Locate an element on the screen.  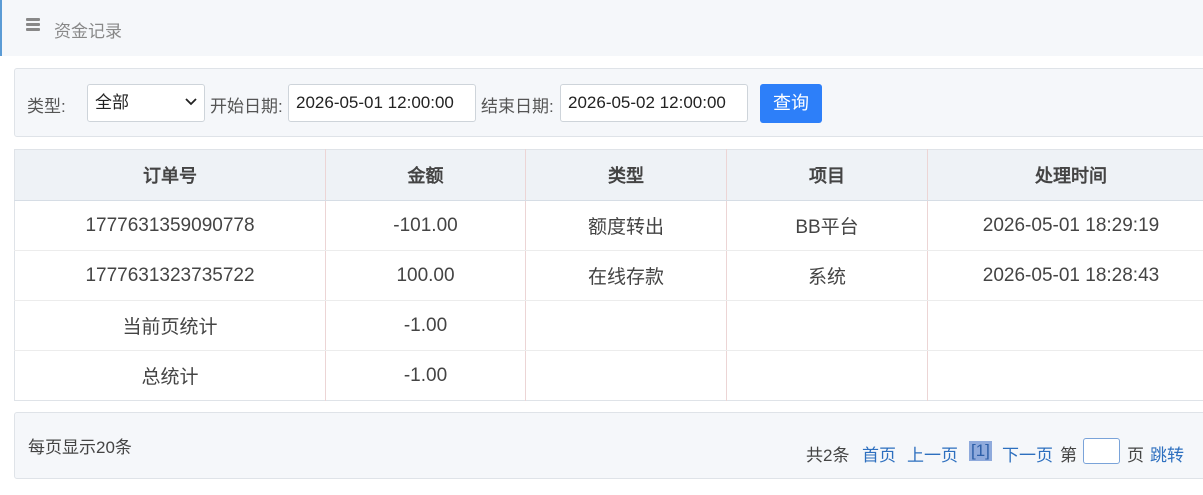
cell-type: 额度转出 is located at coordinates (626, 225).